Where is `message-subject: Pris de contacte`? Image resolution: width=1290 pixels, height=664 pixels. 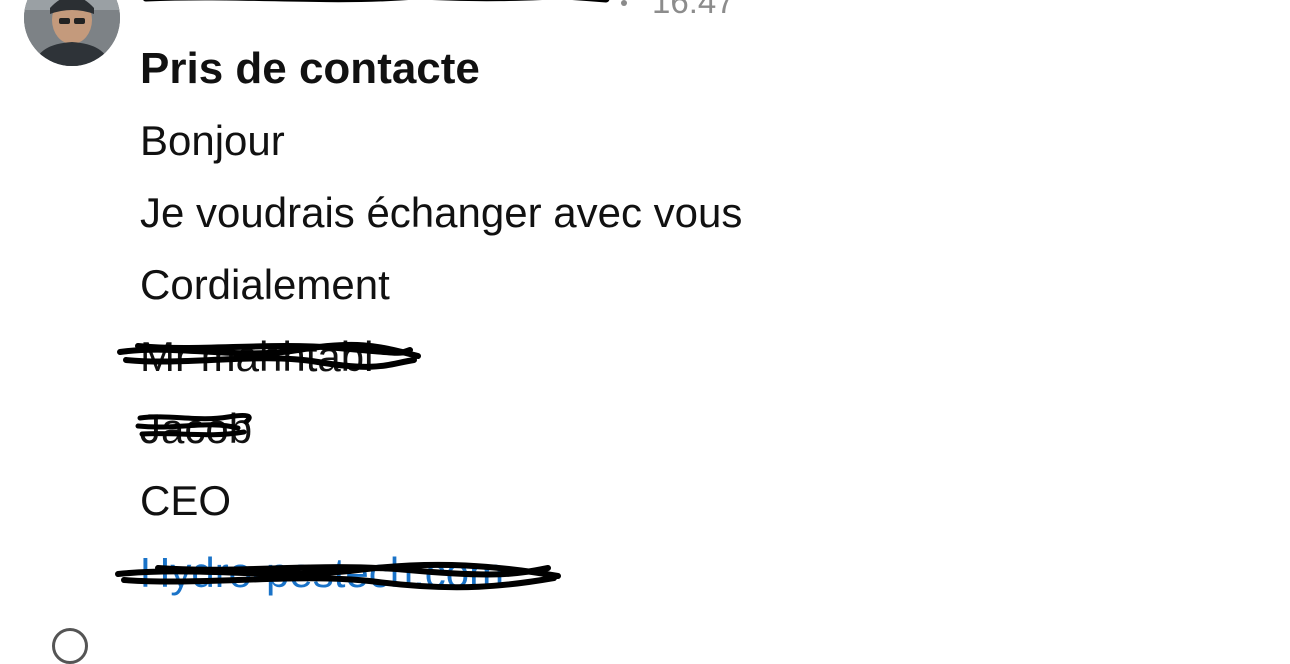 message-subject: Pris de contacte is located at coordinates (310, 68).